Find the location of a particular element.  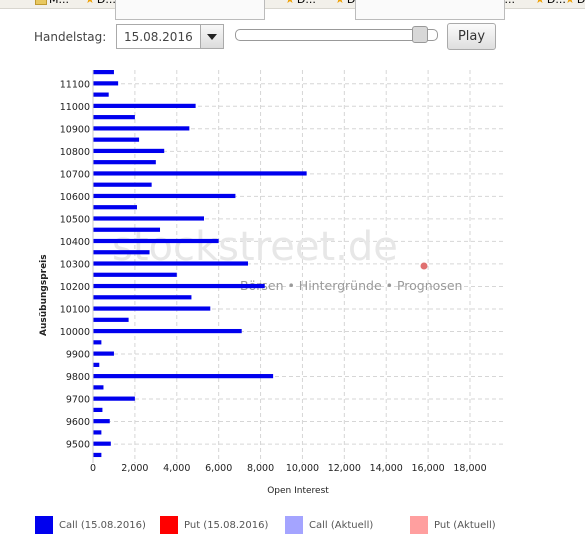

y-tick-label: 11000 is located at coordinates (75, 107).